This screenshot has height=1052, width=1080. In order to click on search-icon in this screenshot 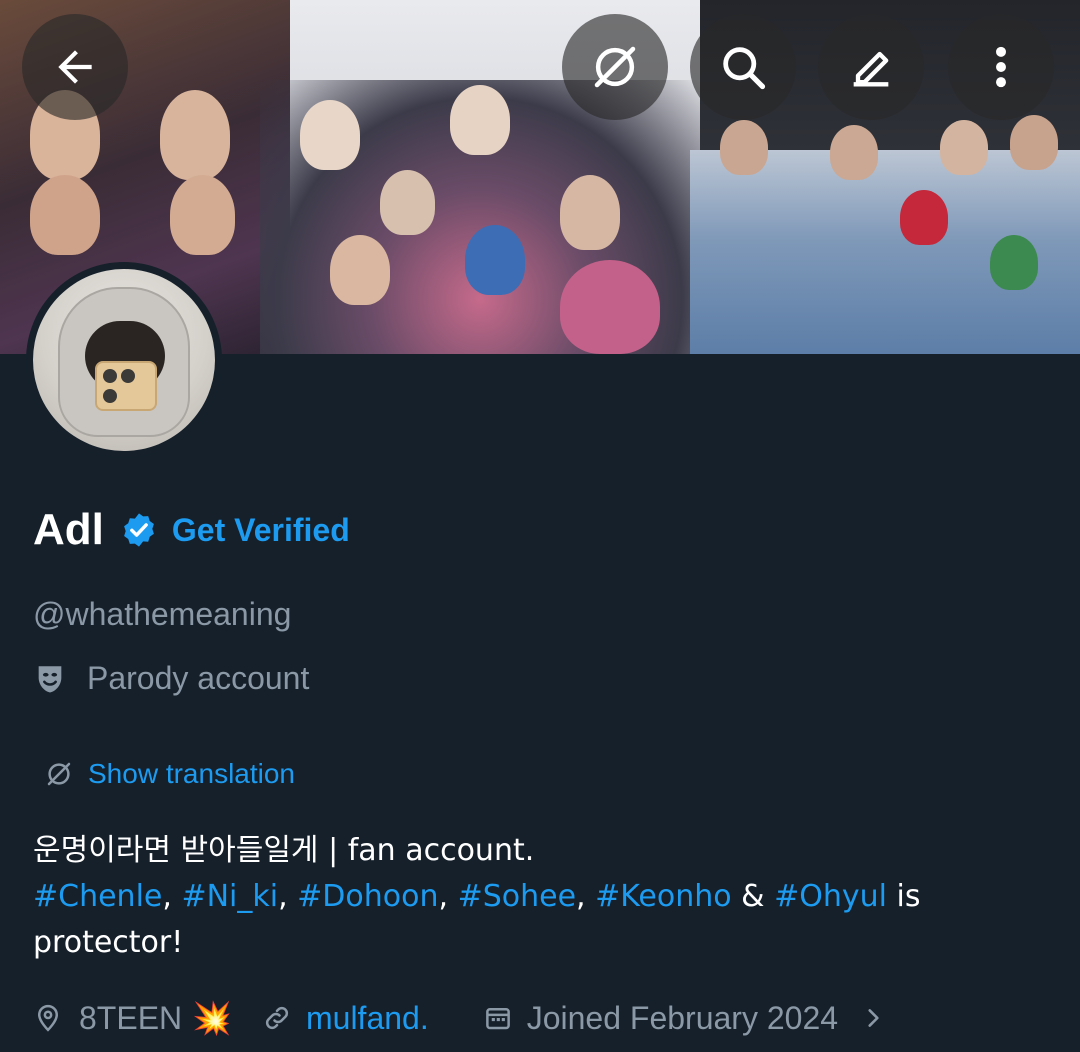, I will do `click(744, 68)`.